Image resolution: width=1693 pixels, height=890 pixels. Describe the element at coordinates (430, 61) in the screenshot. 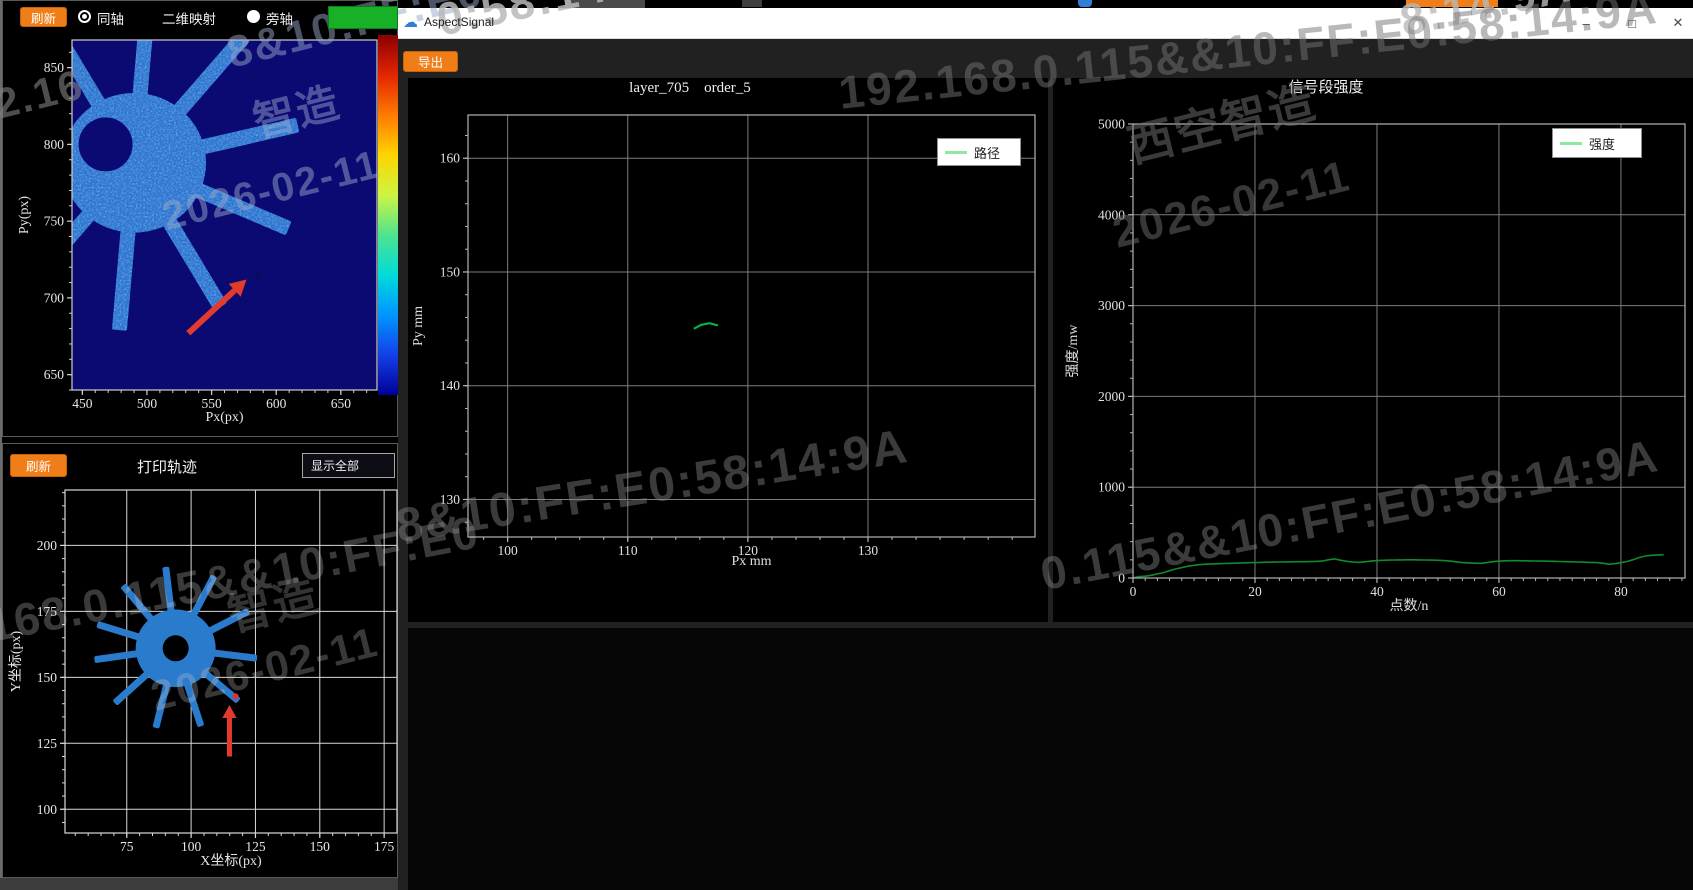

I see `export-button: 导出` at that location.